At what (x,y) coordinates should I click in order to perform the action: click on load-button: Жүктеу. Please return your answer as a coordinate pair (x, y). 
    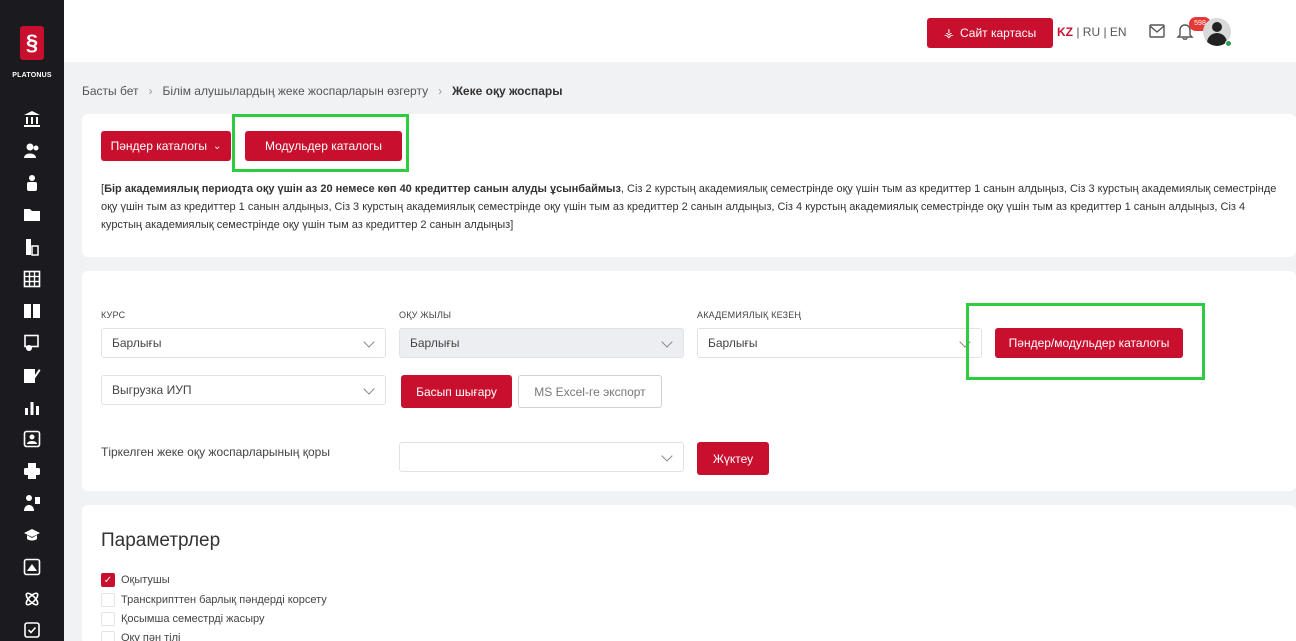
    Looking at the image, I should click on (733, 458).